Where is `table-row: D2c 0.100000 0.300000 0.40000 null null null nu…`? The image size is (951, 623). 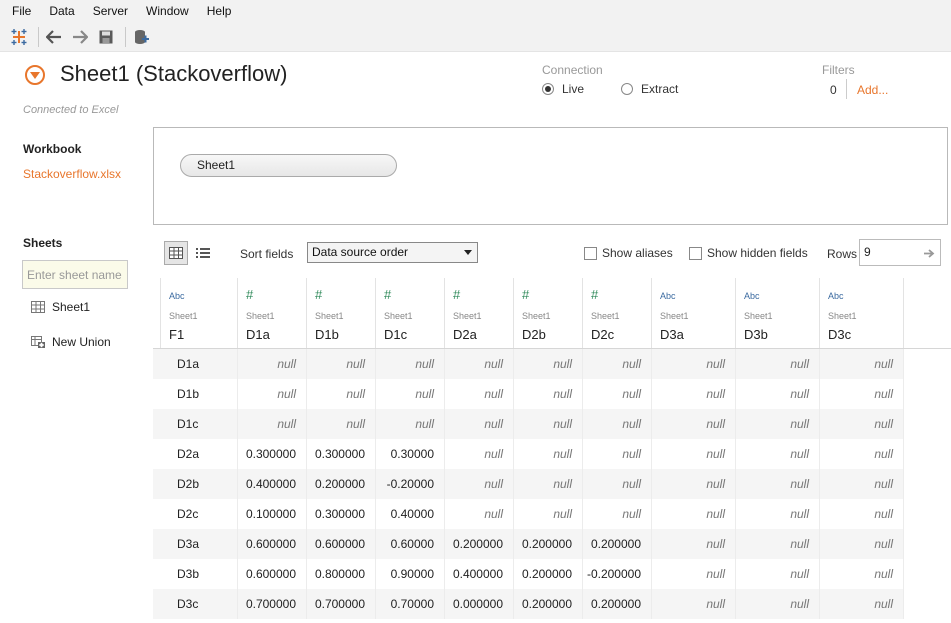
table-row: D2c 0.100000 0.300000 0.40000 null null null nu… is located at coordinates (528, 514).